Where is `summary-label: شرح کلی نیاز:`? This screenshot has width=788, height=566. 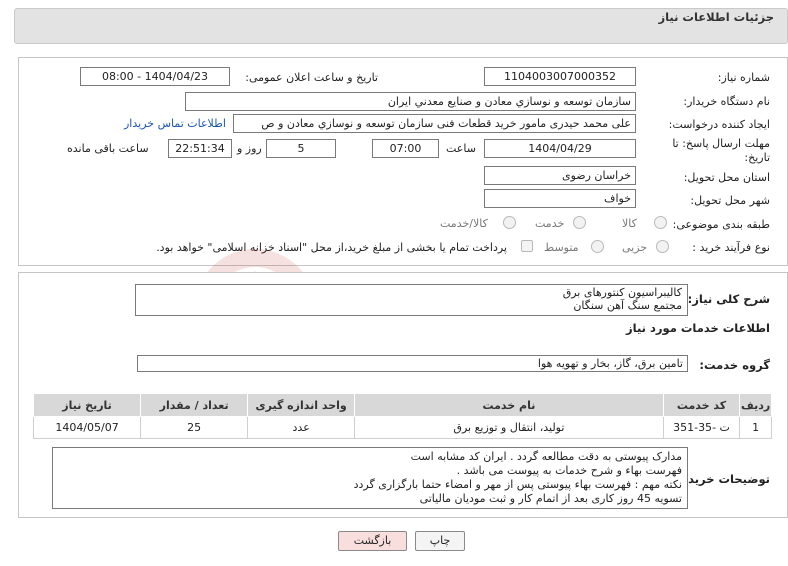
summary-label: شرح کلی نیاز: is located at coordinates (728, 299).